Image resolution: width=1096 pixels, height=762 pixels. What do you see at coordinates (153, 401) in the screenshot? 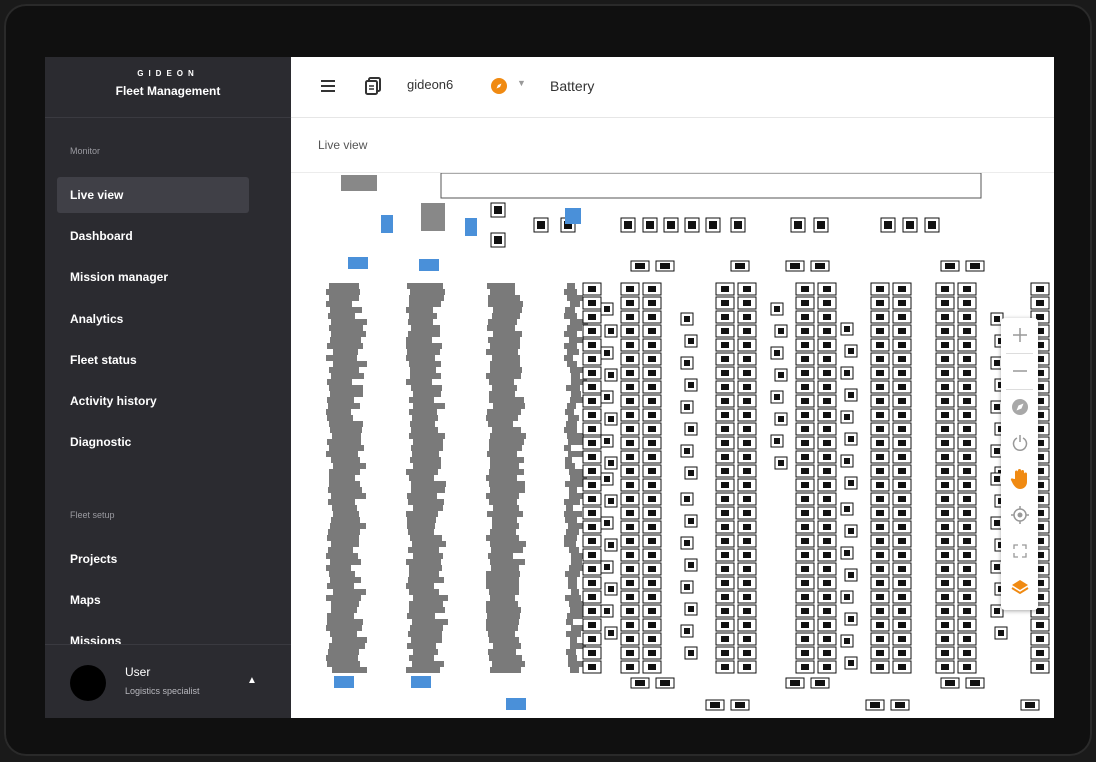
I see `sidebar-item-activity-history: Activity history` at bounding box center [153, 401].